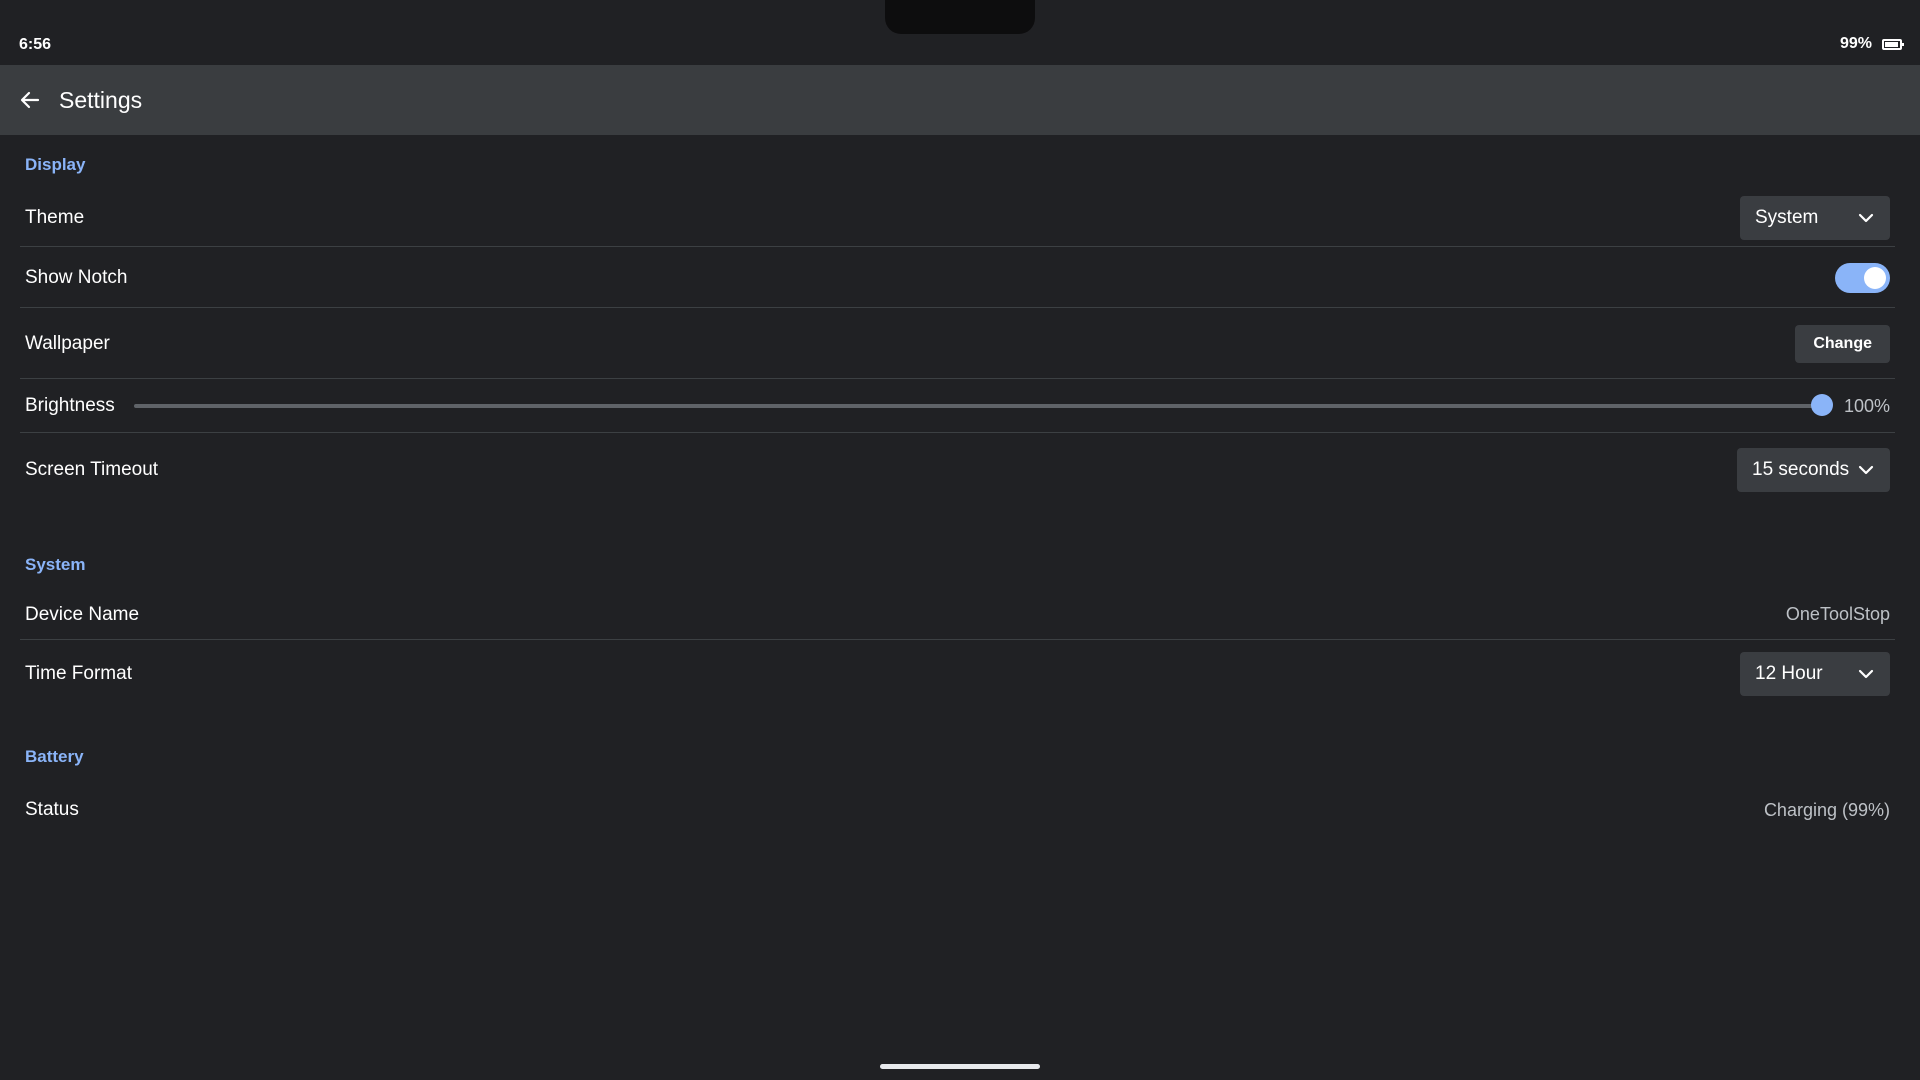 Image resolution: width=1920 pixels, height=1080 pixels. What do you see at coordinates (1866, 405) in the screenshot?
I see `brightness-value: 100%` at bounding box center [1866, 405].